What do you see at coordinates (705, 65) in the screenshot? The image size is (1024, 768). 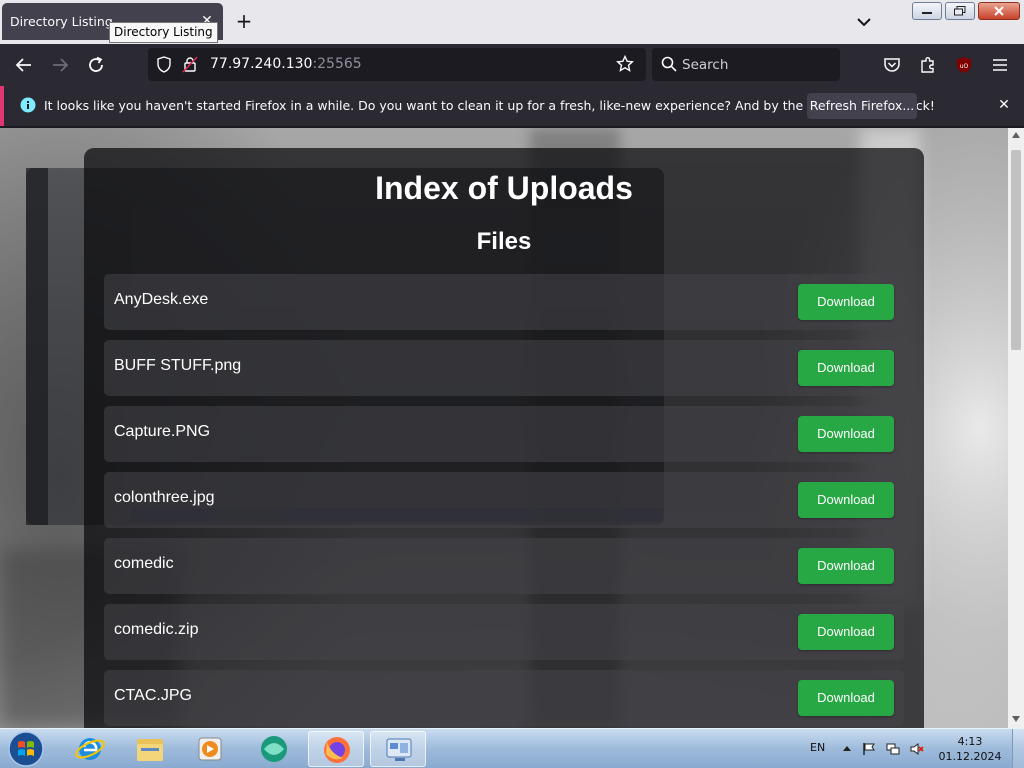 I see `search-input: Search` at bounding box center [705, 65].